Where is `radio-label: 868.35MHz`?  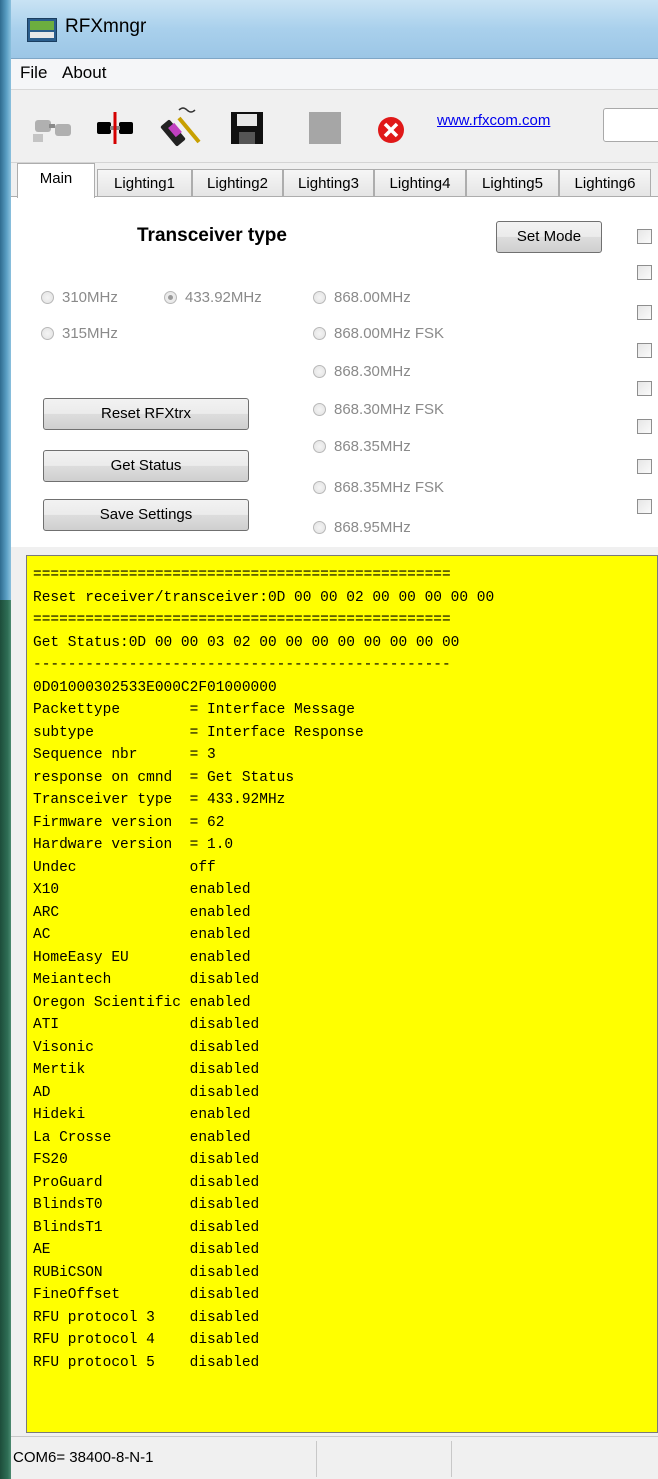 radio-label: 868.35MHz is located at coordinates (372, 446).